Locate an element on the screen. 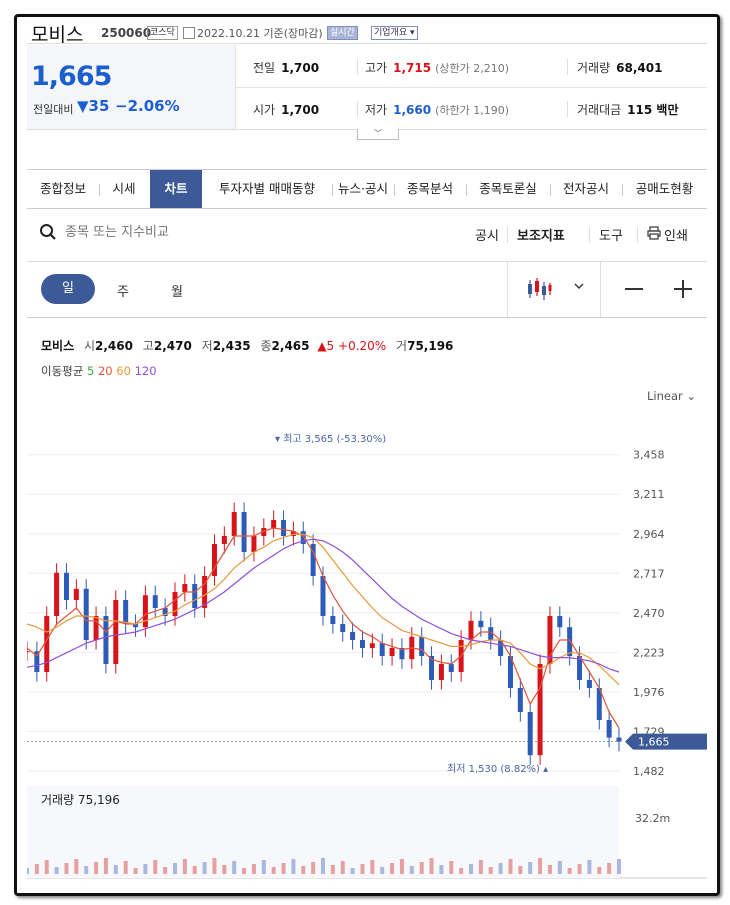 The width and height of the screenshot is (730, 905). high-value: 1,715 is located at coordinates (412, 68).